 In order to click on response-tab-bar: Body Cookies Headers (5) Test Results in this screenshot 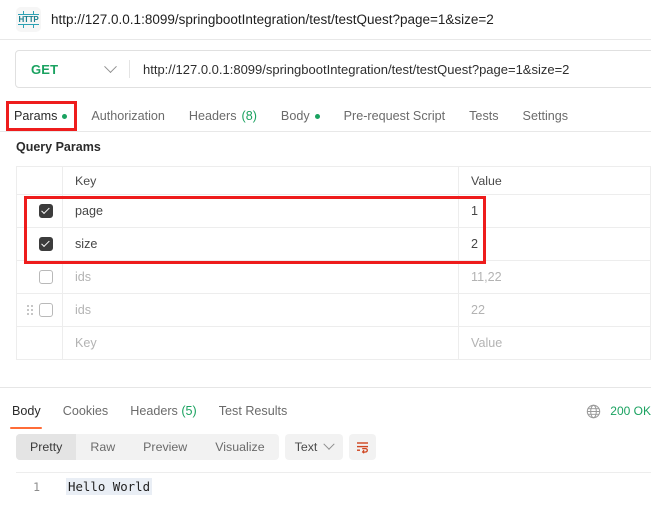, I will do `click(325, 413)`.